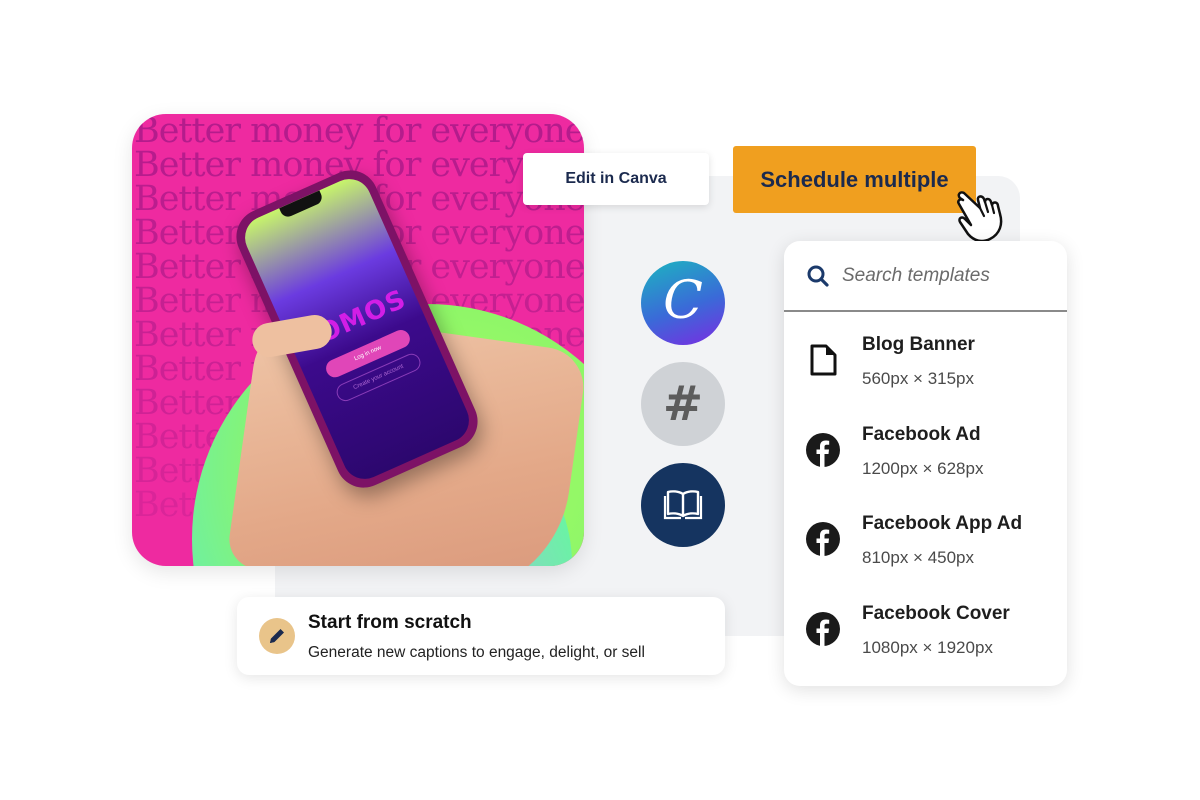 The image size is (1200, 800). Describe the element at coordinates (854, 179) in the screenshot. I see `schedule-multiple-button: Schedule multiple` at that location.